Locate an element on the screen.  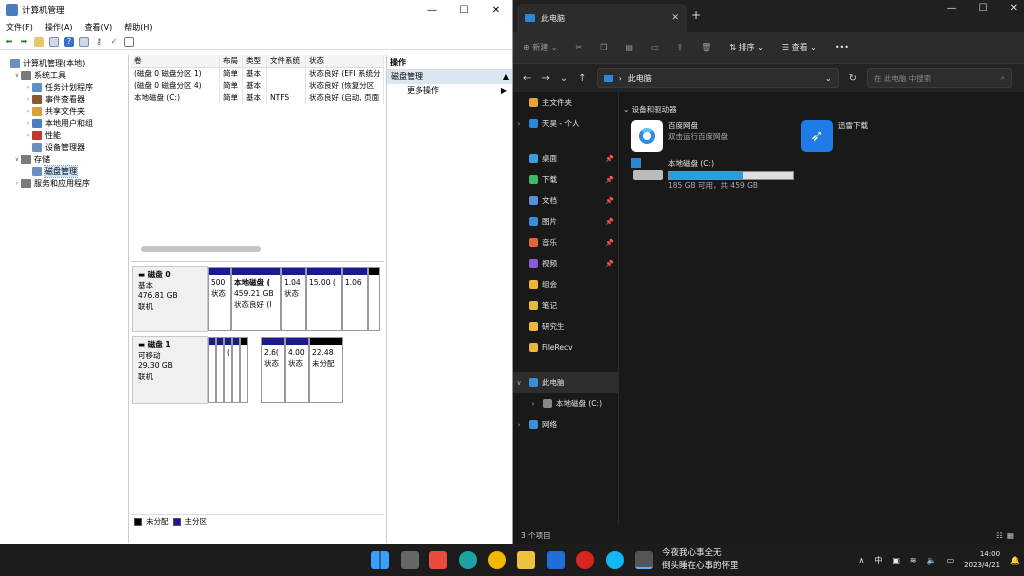
collapse-icon: ▲ is located at coordinates (506, 77).